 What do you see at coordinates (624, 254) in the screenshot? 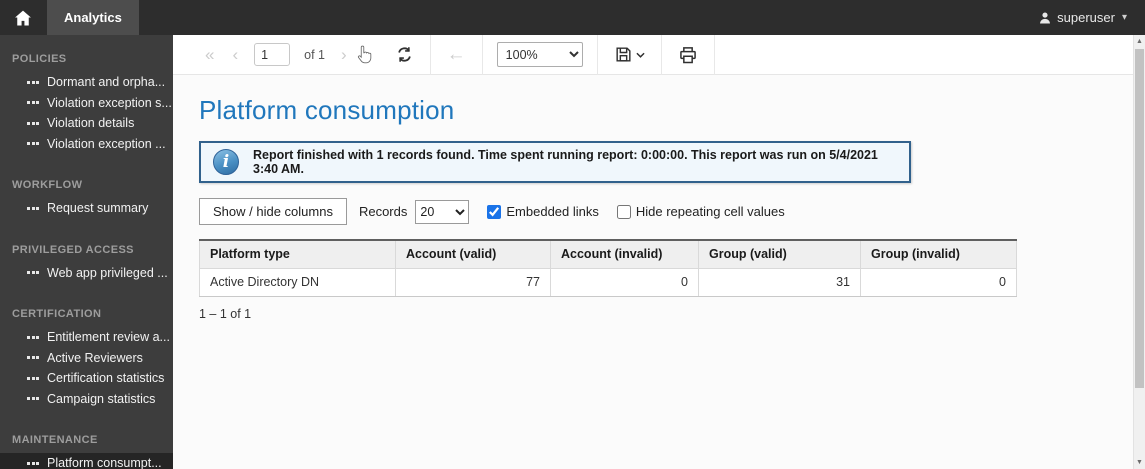
I see `column-header-account-invalid: Account (invalid)` at bounding box center [624, 254].